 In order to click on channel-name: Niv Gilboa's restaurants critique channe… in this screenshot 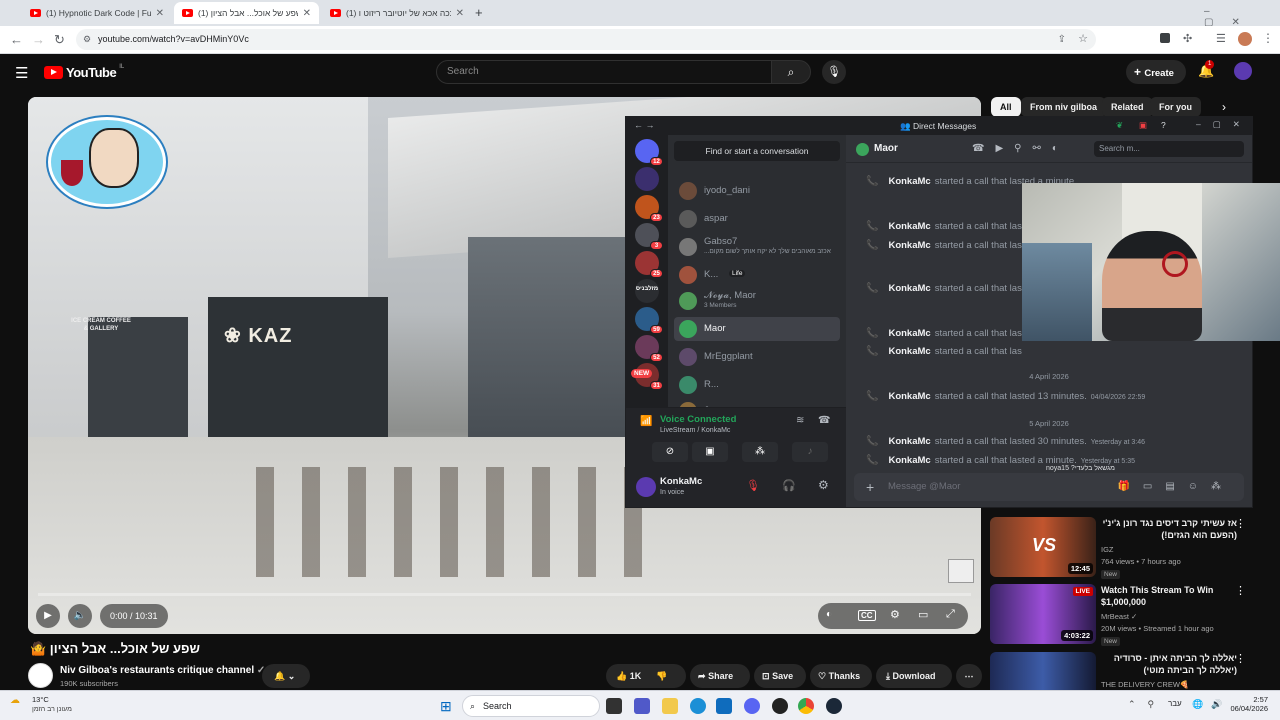, I will do `click(162, 670)`.